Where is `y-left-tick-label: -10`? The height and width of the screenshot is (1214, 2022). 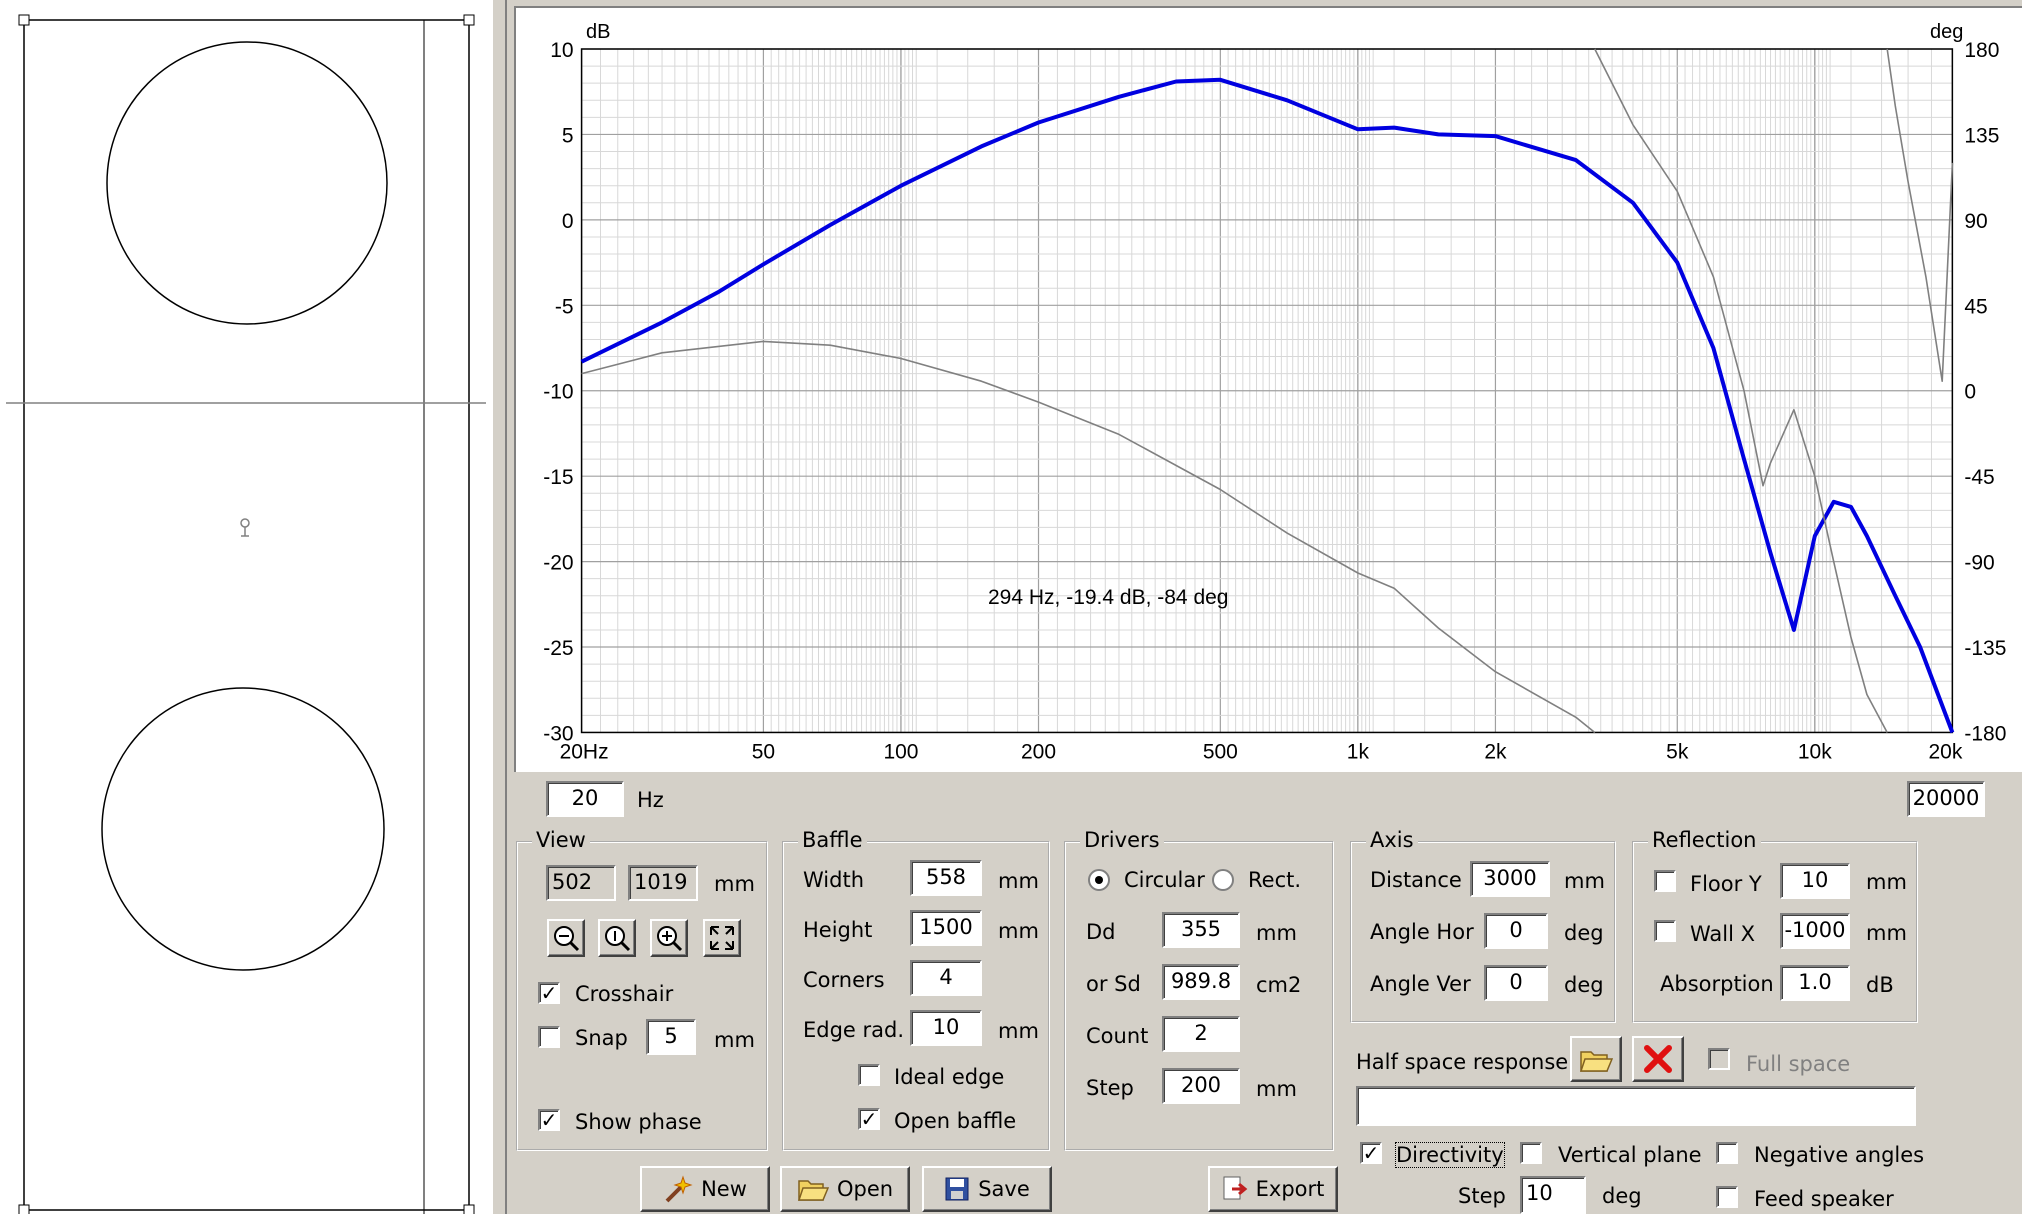
y-left-tick-label: -10 is located at coordinates (558, 392).